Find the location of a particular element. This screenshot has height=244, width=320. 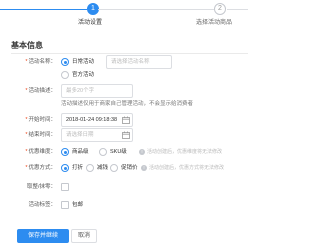

promo-price-radio is located at coordinates (114, 168).